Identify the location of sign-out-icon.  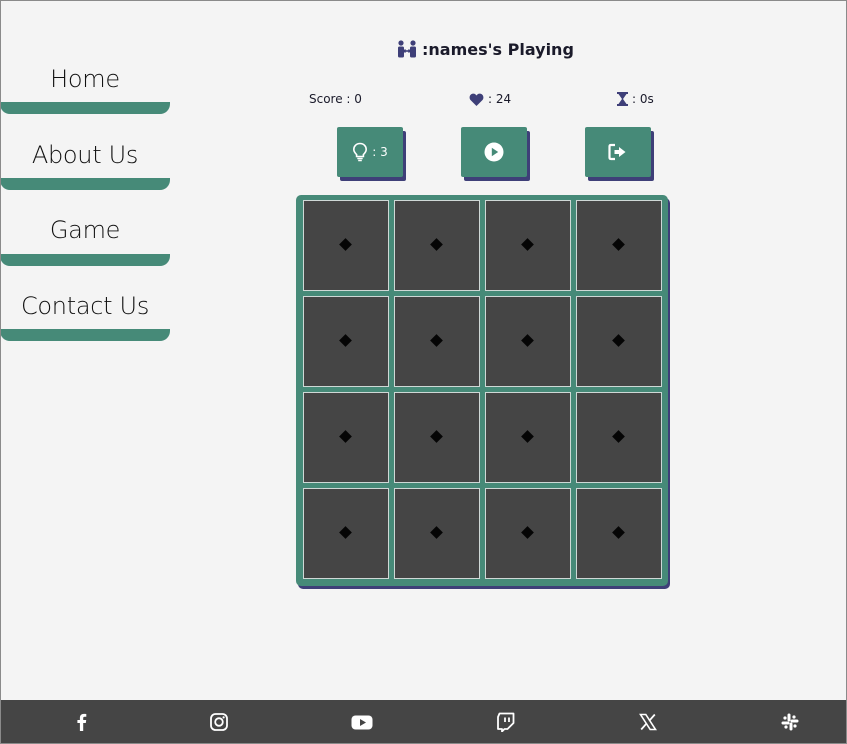
(617, 152).